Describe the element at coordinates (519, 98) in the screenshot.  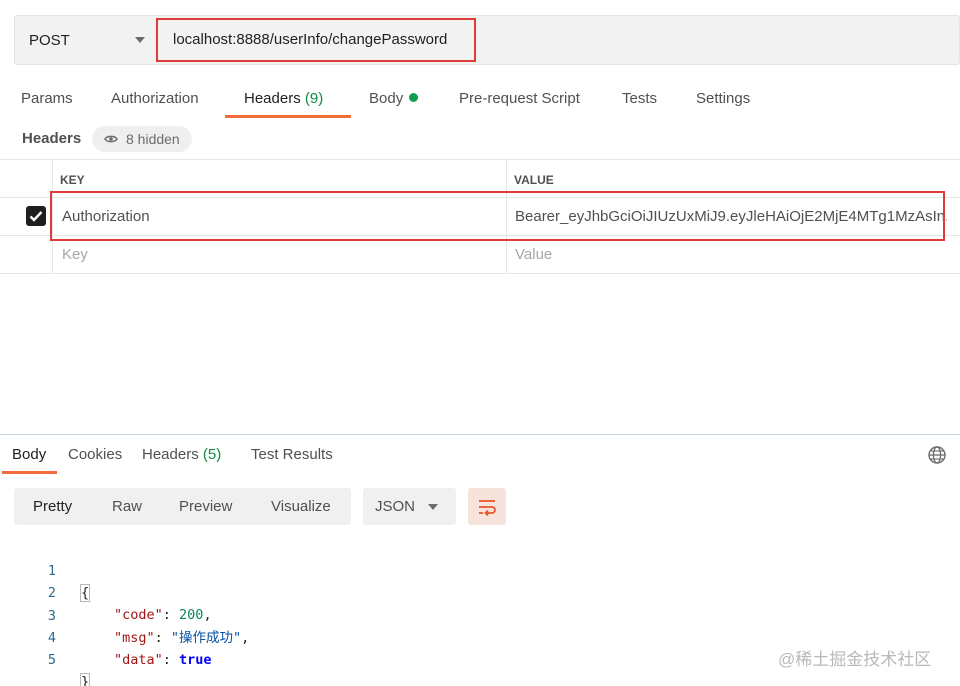
I see `tab-label: Pre-request Script` at that location.